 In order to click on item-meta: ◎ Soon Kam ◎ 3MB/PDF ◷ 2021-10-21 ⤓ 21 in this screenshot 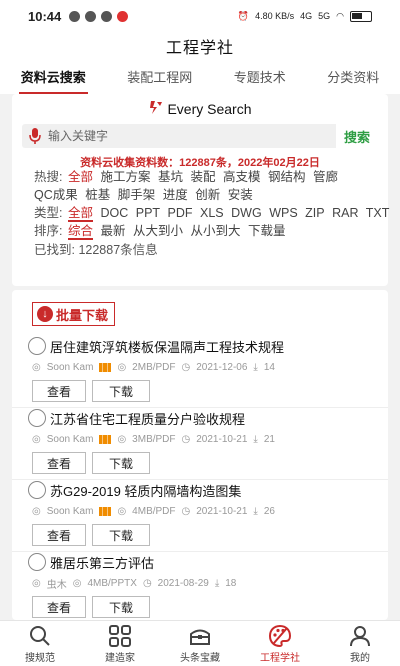, I will do `click(153, 439)`.